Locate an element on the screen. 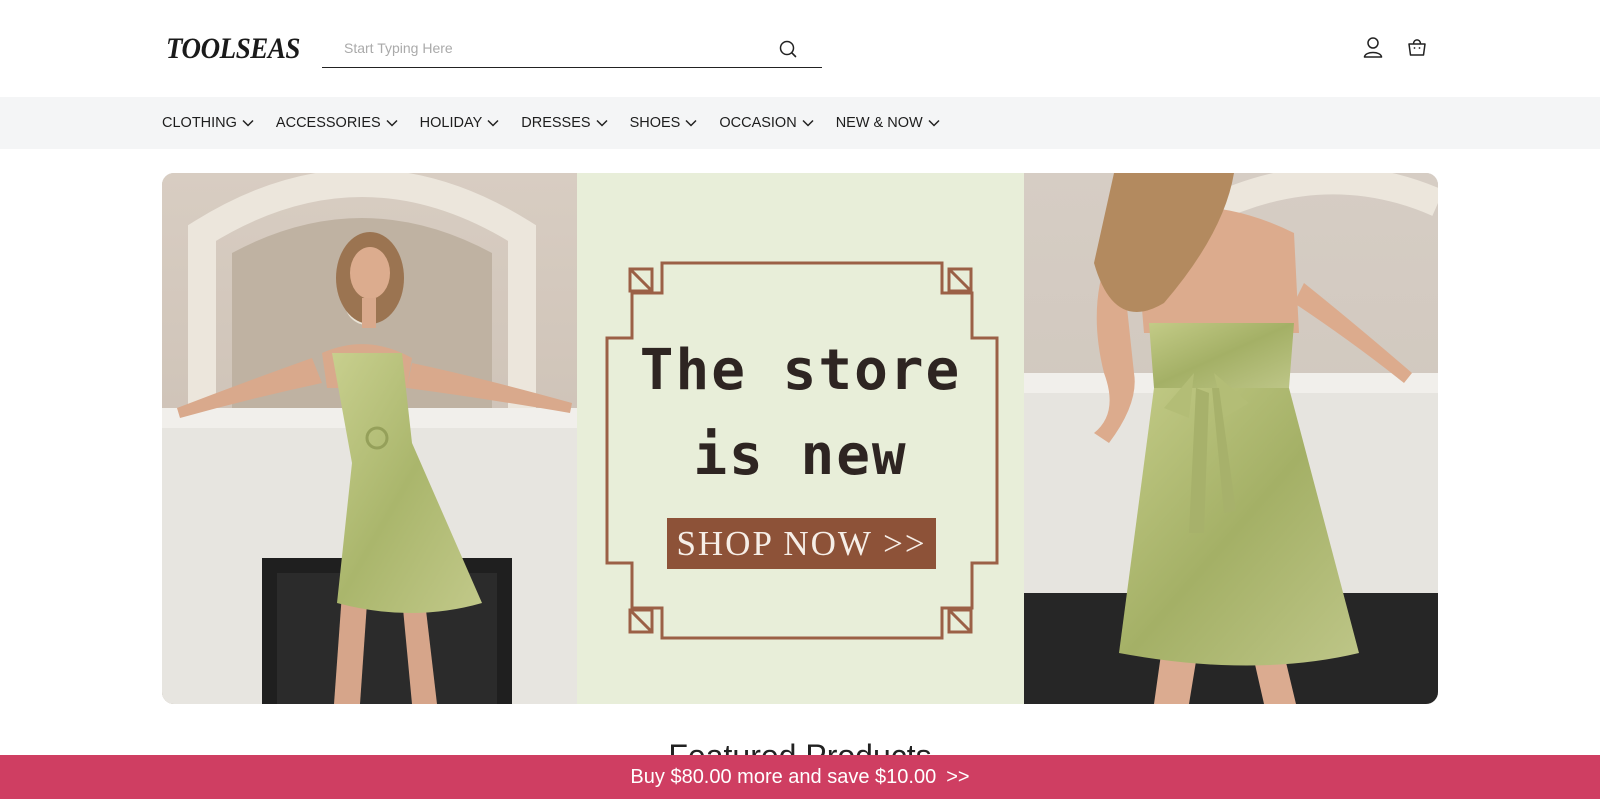 The height and width of the screenshot is (799, 1600). nav-item-new-now: NEW & NOW is located at coordinates (888, 123).